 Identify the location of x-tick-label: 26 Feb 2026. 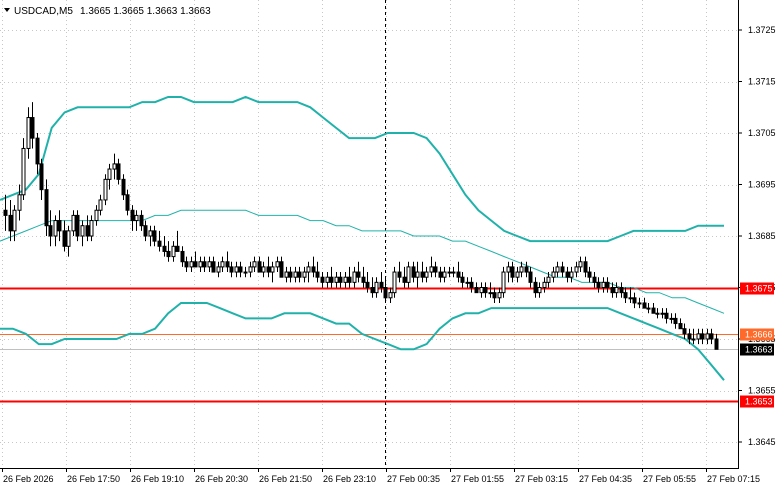
(28, 479).